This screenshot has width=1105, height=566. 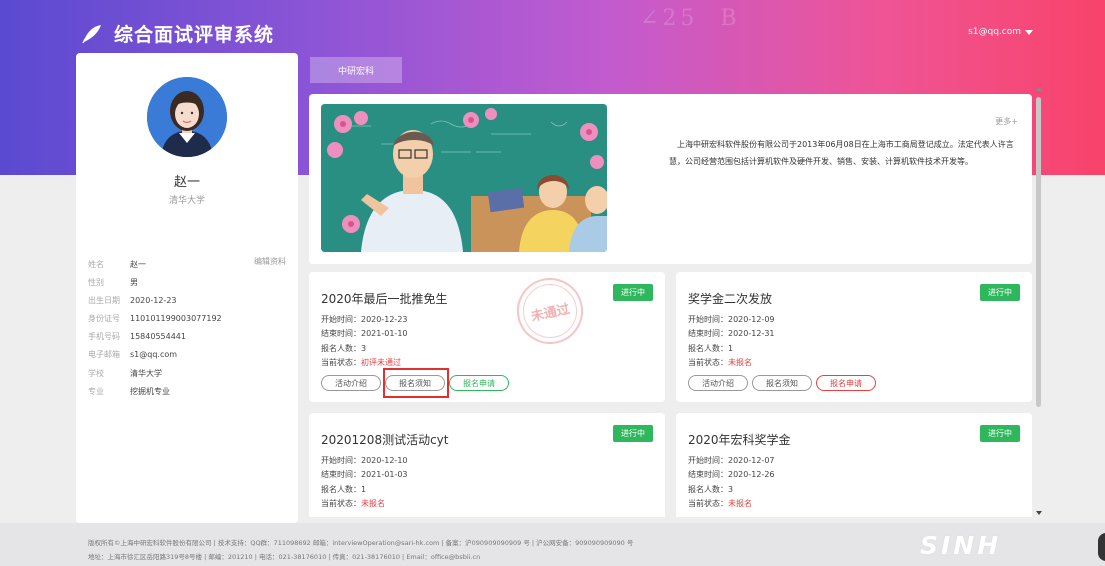 I want to click on info-row-id-number: 身份证号 110101199003077192, so click(x=155, y=319).